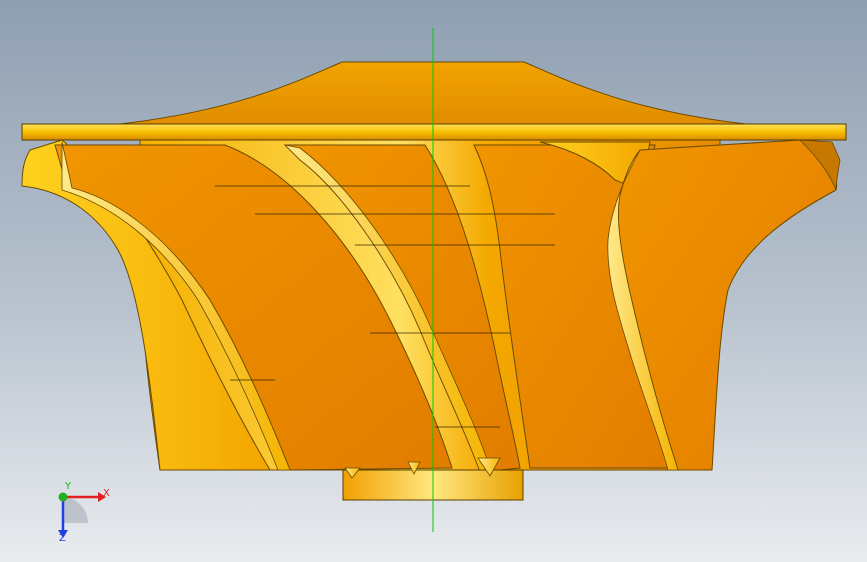 The height and width of the screenshot is (562, 867). What do you see at coordinates (434, 132) in the screenshot?
I see `top-disc` at bounding box center [434, 132].